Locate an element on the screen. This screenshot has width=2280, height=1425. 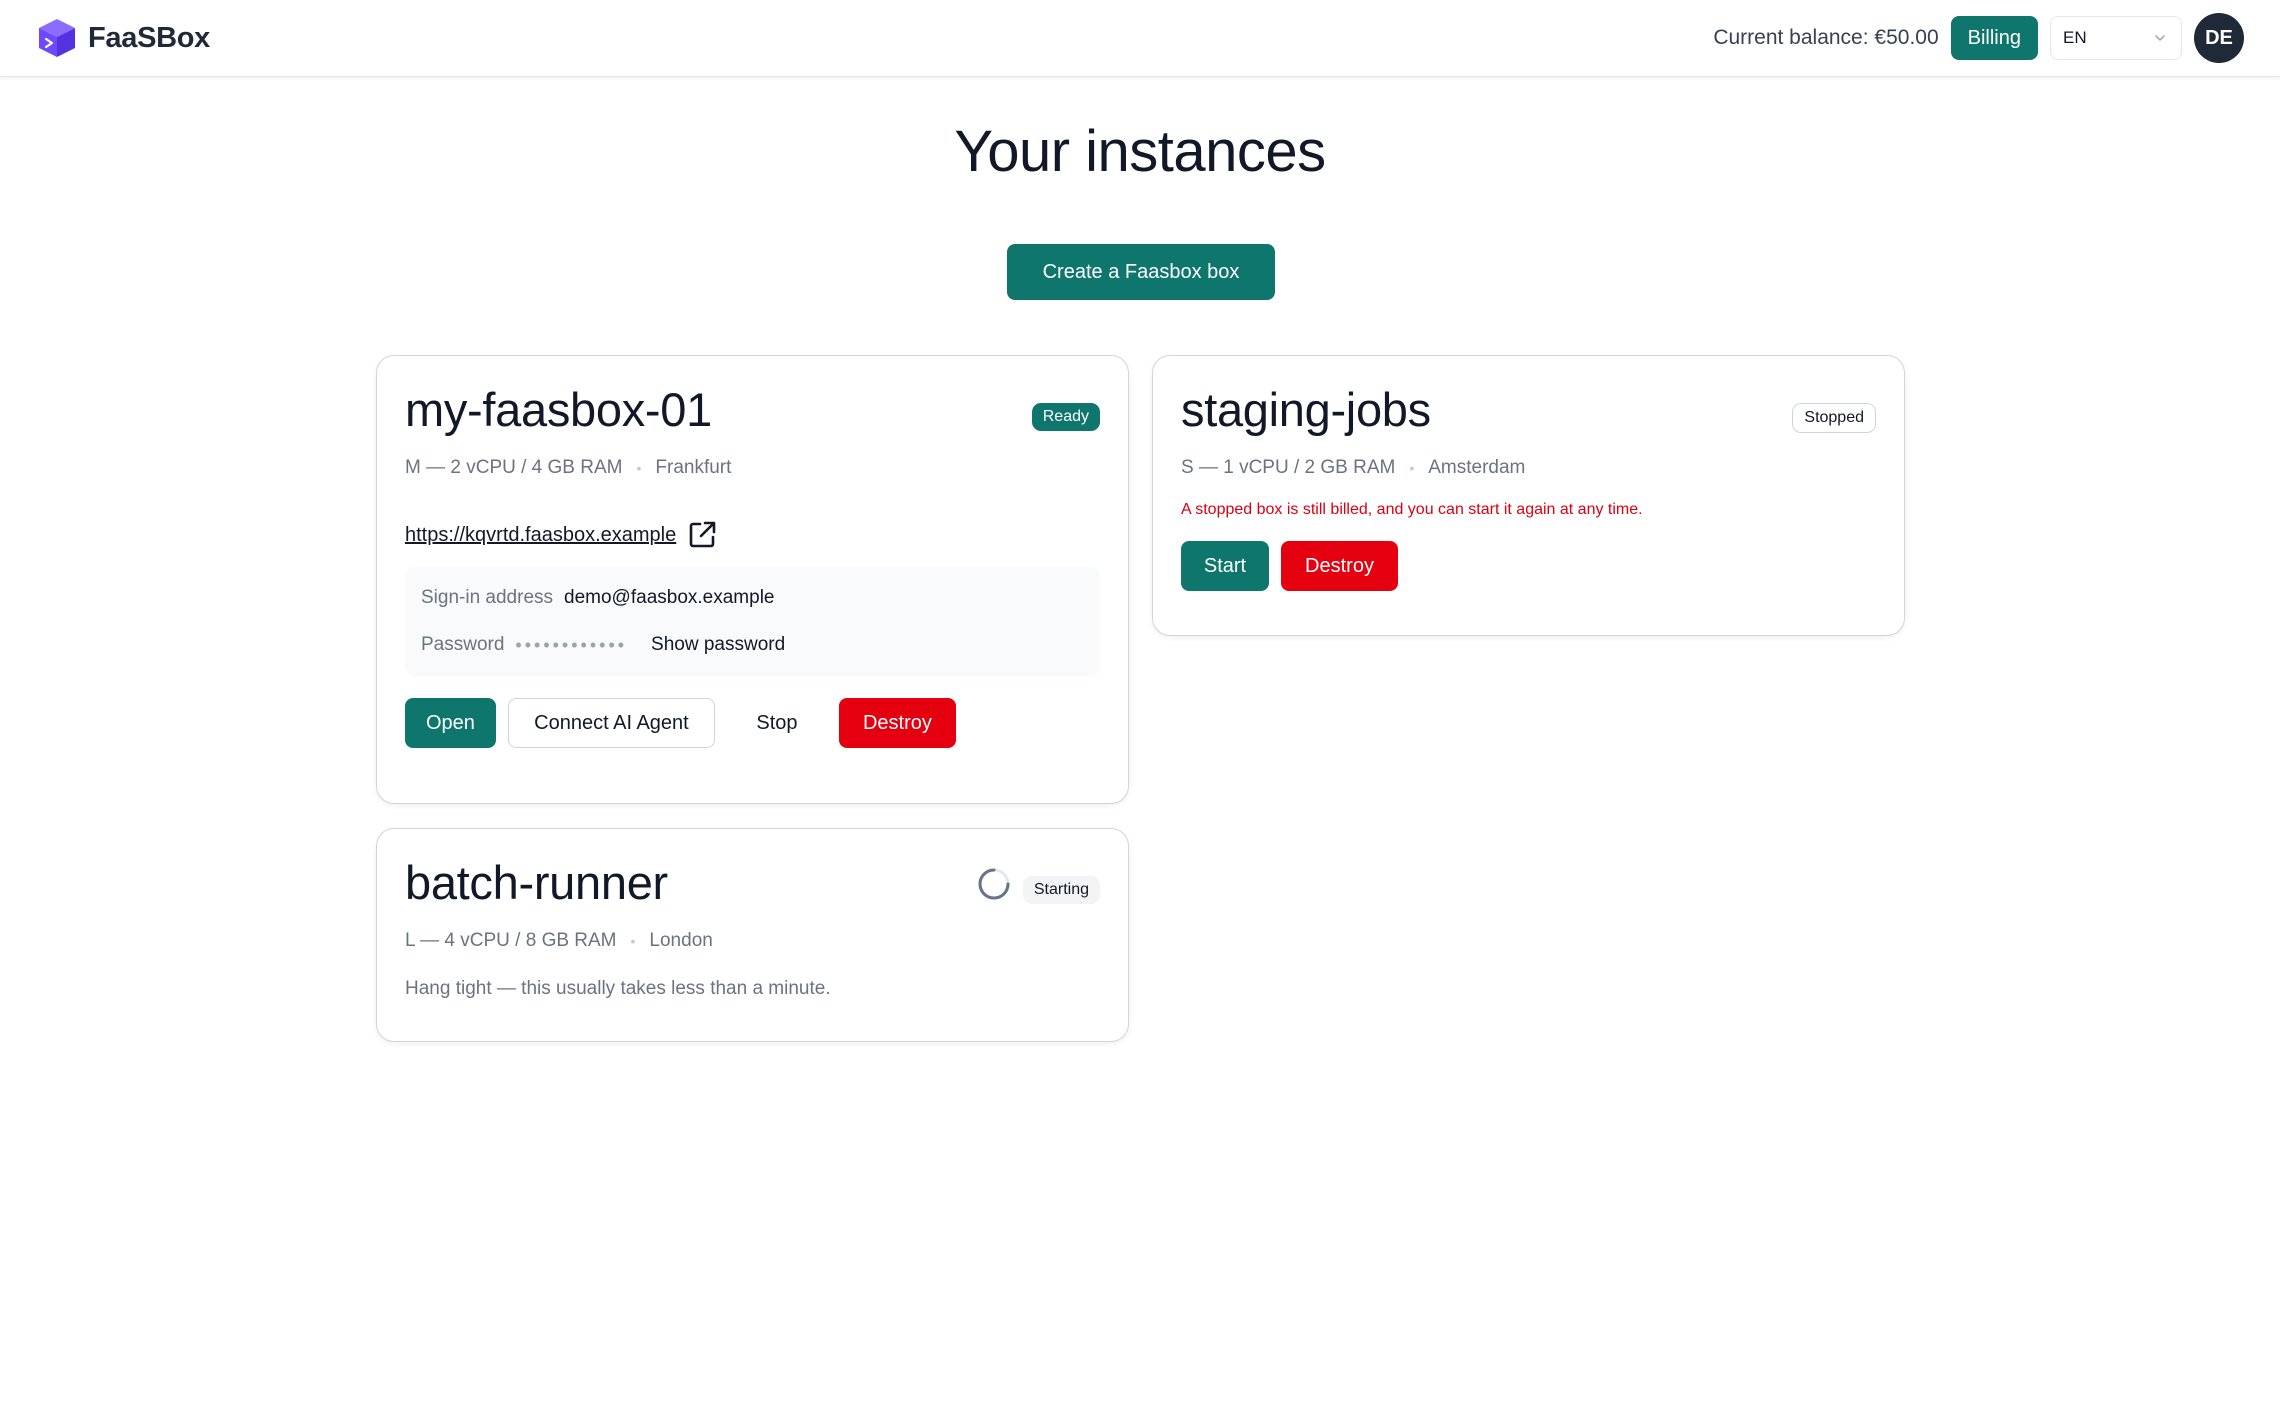
spinner-icon is located at coordinates (994, 884).